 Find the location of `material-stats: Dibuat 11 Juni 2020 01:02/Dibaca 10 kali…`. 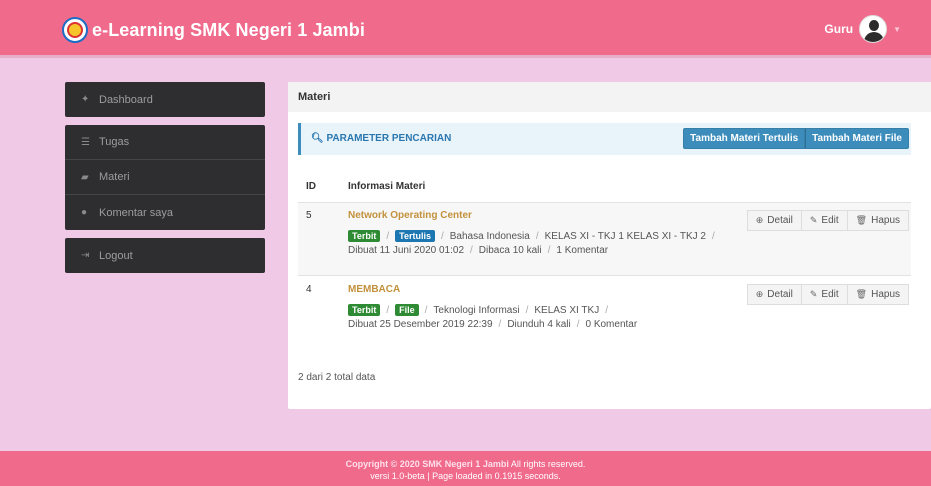

material-stats: Dibuat 11 Juni 2020 01:02/Dibaca 10 kali… is located at coordinates (478, 250).